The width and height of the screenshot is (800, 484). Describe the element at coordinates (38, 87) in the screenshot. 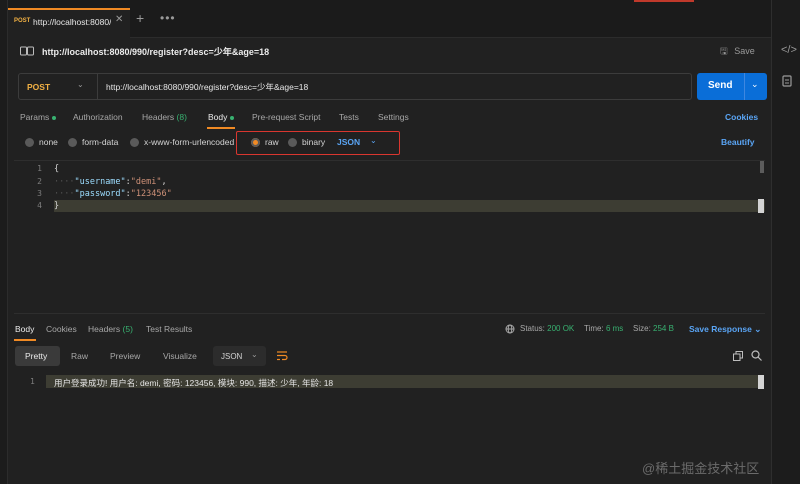

I see `method-select: POST` at that location.